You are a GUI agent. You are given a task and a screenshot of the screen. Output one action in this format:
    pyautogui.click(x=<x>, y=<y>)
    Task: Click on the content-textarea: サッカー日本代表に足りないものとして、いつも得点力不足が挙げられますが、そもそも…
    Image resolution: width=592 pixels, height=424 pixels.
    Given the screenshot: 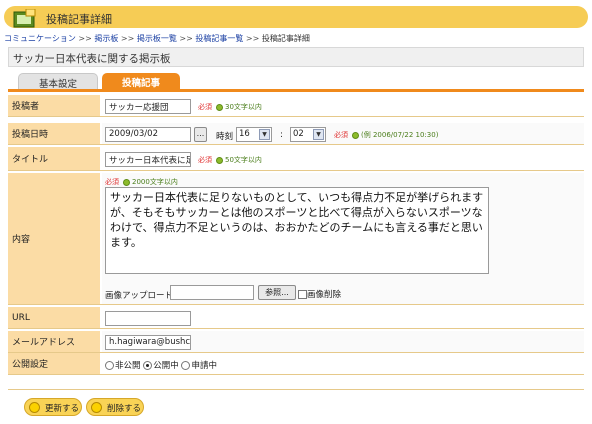 What is the action you would take?
    pyautogui.click(x=297, y=230)
    